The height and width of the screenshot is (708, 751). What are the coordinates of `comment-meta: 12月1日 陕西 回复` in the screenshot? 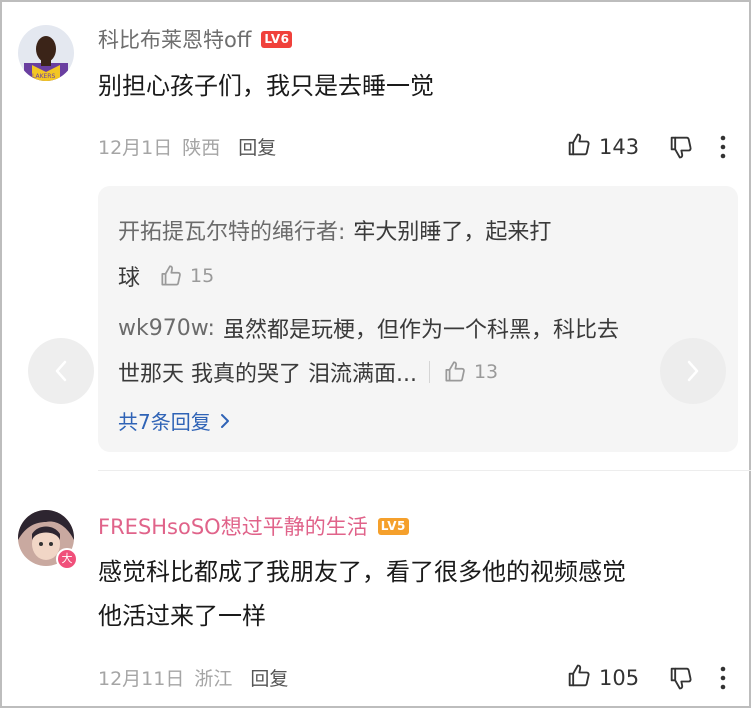 It's located at (187, 146).